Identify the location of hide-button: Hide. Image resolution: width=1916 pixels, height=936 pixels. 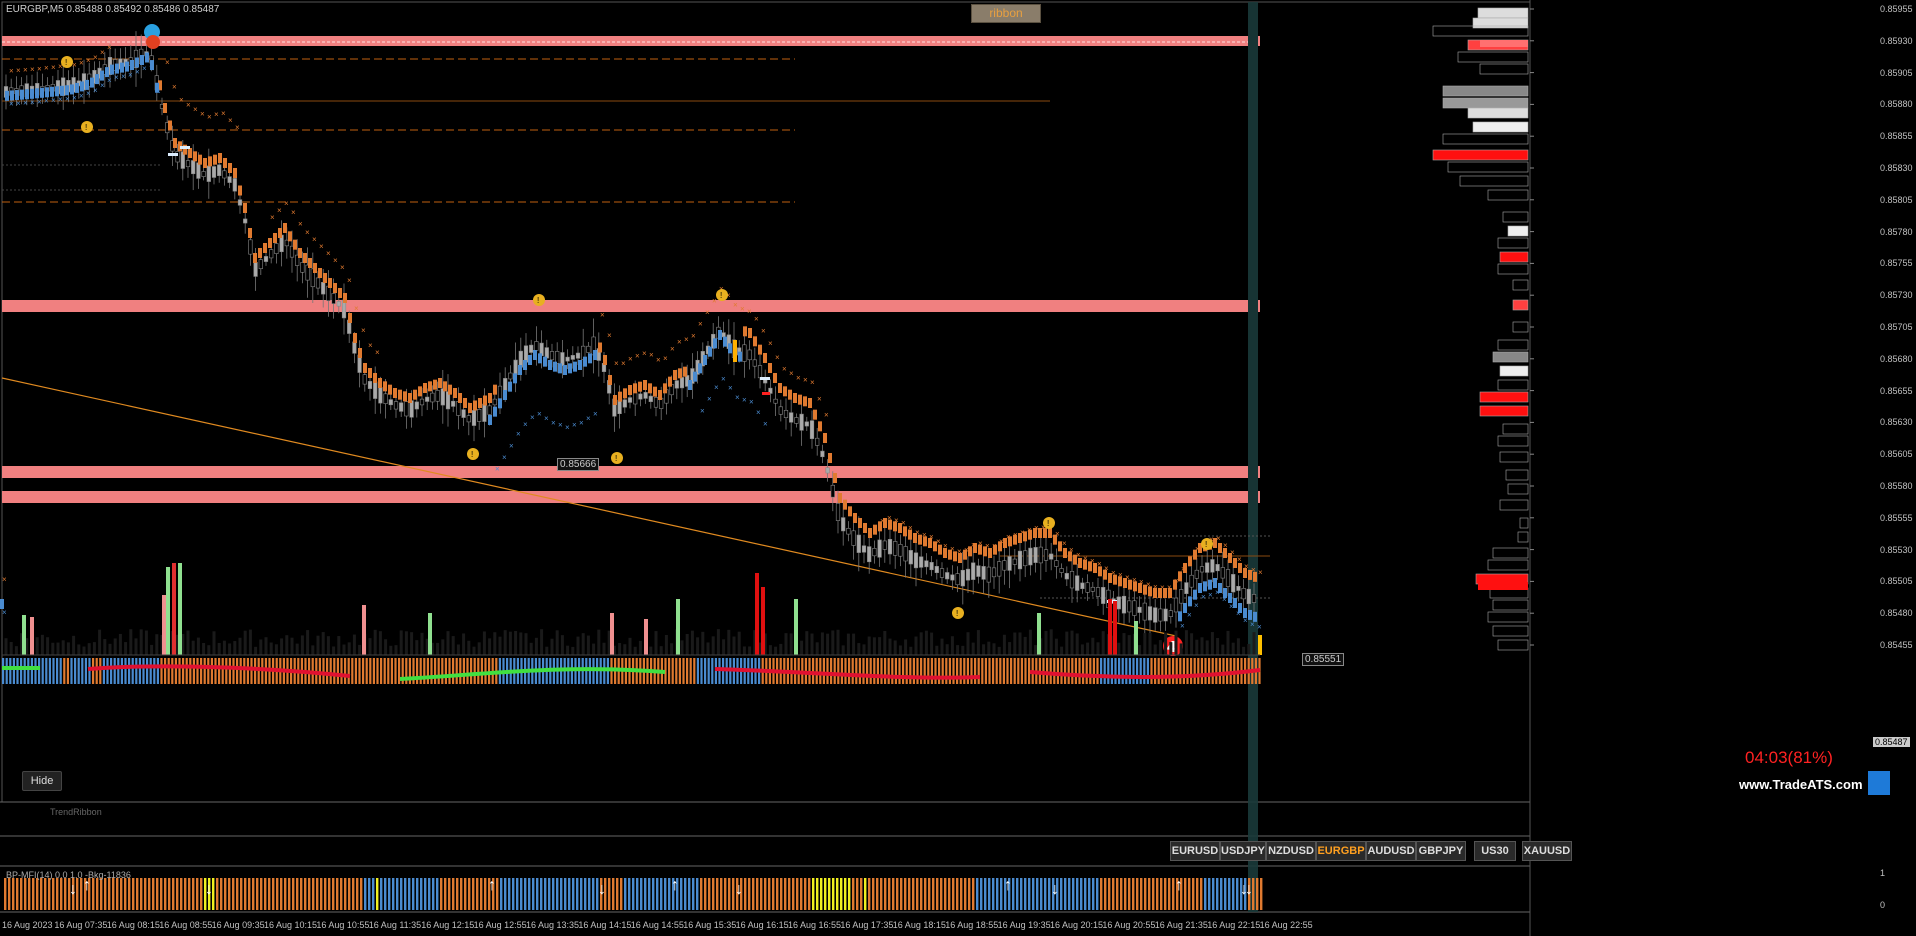
(42, 781).